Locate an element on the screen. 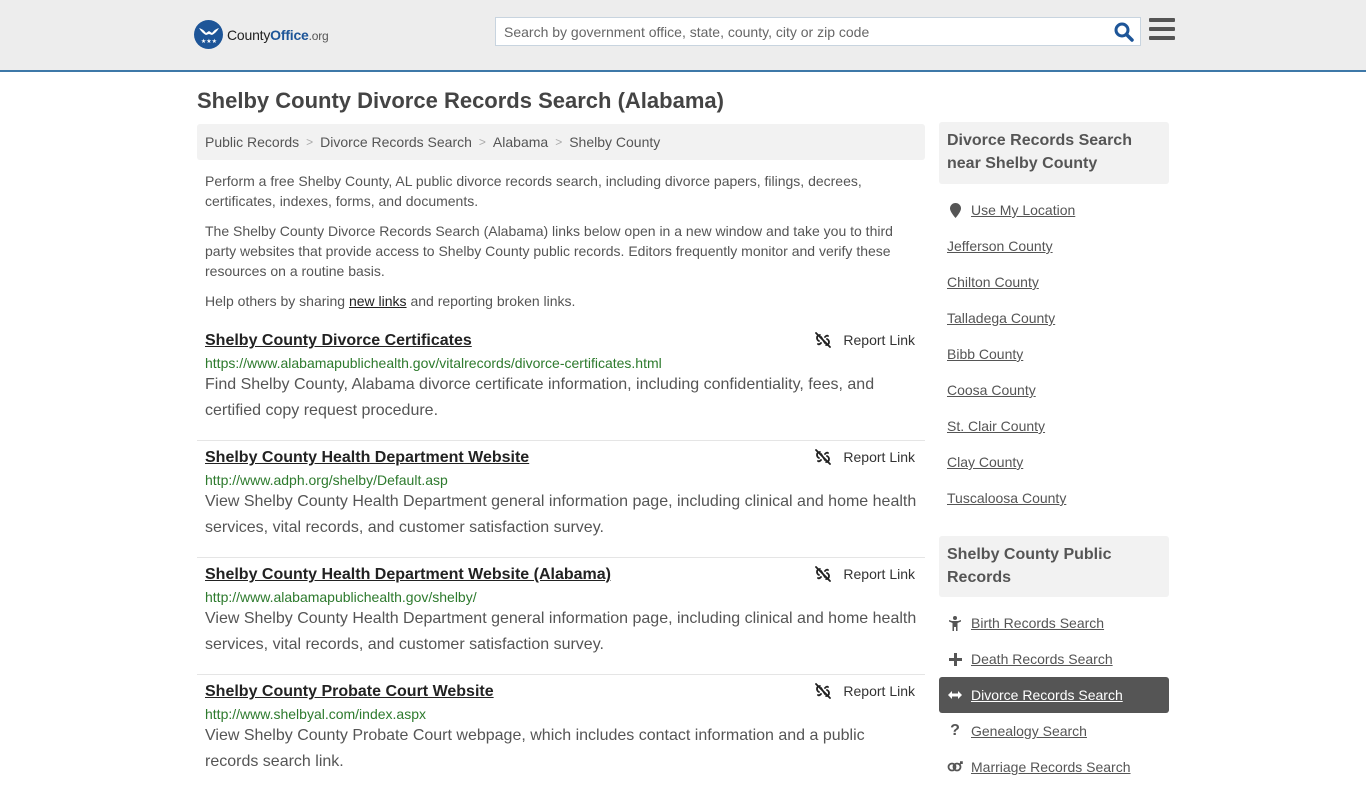  question-icon: ? is located at coordinates (955, 730).